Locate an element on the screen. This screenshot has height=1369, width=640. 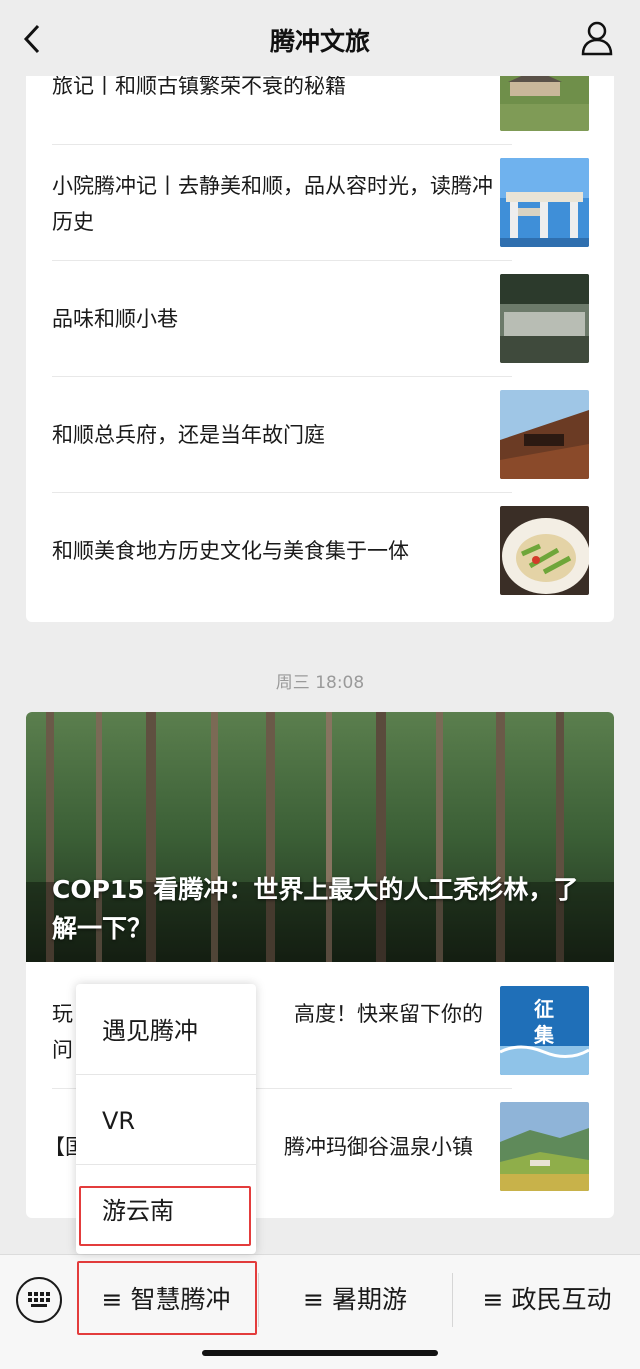
bottom-menu-bar: ≡ 智慧腾冲 ≡ 暑期游 ≡ 政民互动 is located at coordinates (320, 1311).